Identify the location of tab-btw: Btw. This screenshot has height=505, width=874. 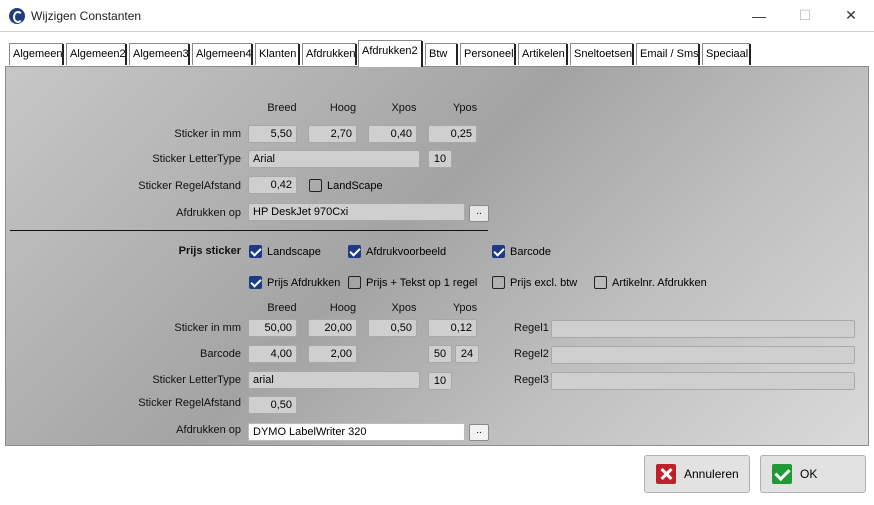
(441, 54).